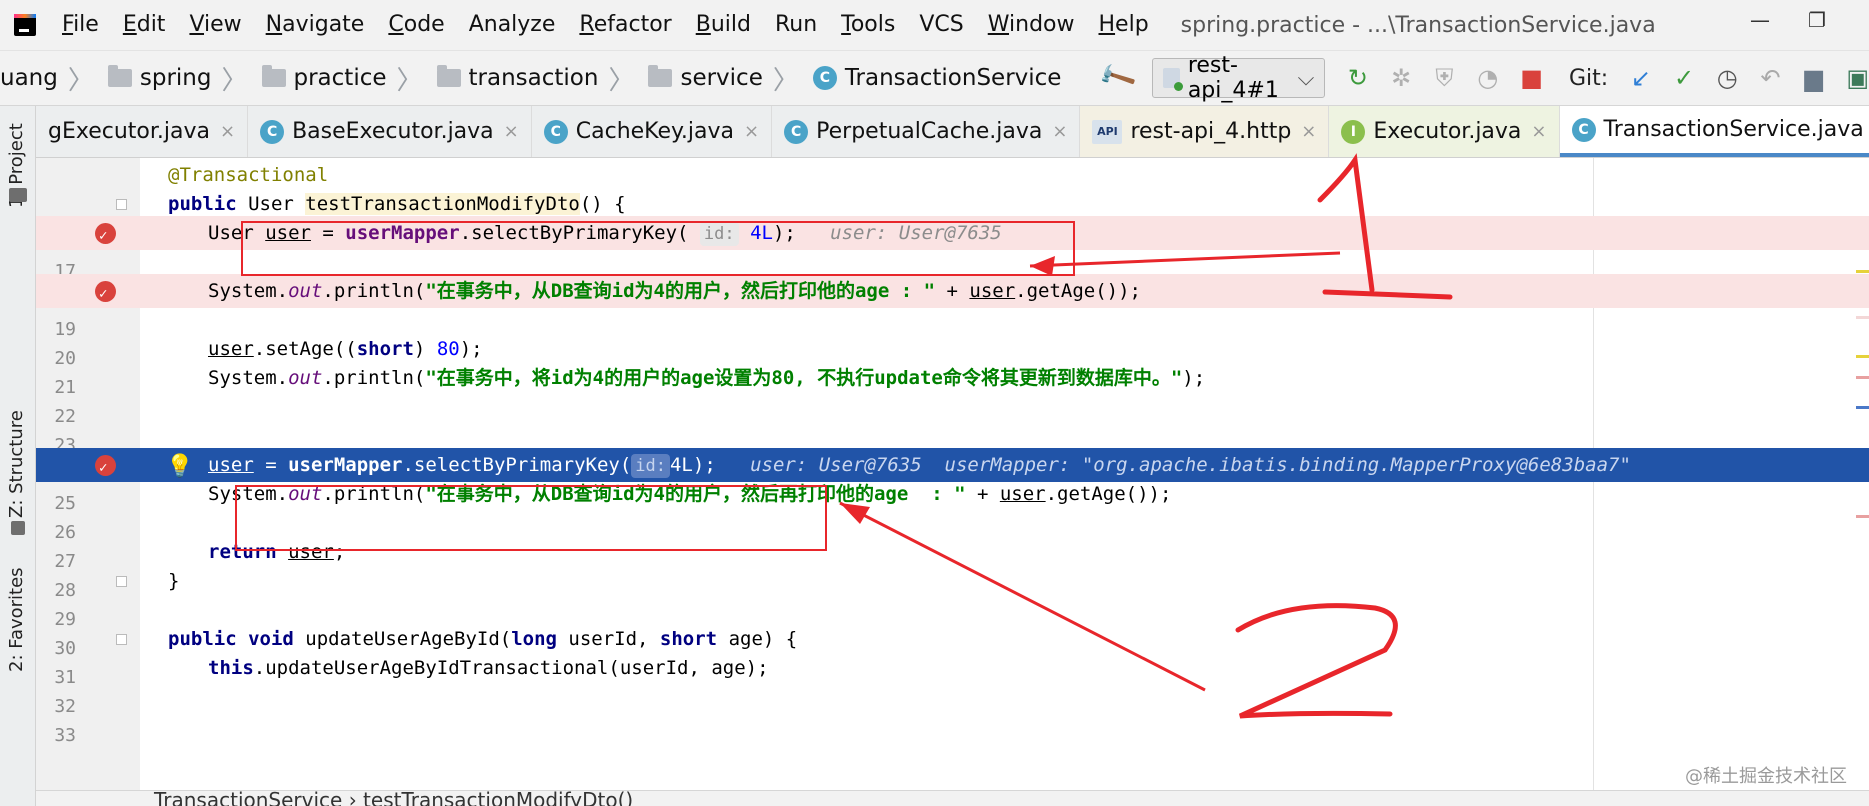 This screenshot has height=806, width=1869. I want to click on annotation: @Transactional, so click(248, 175).